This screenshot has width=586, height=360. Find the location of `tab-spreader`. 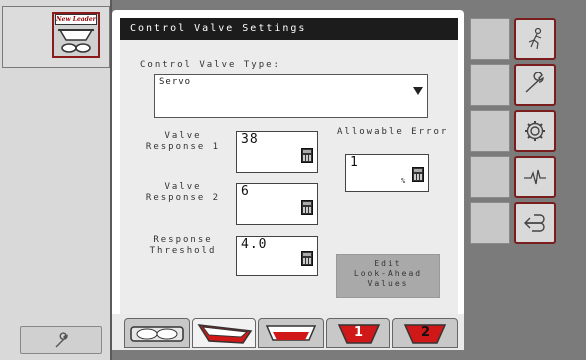

tab-spreader is located at coordinates (157, 333).